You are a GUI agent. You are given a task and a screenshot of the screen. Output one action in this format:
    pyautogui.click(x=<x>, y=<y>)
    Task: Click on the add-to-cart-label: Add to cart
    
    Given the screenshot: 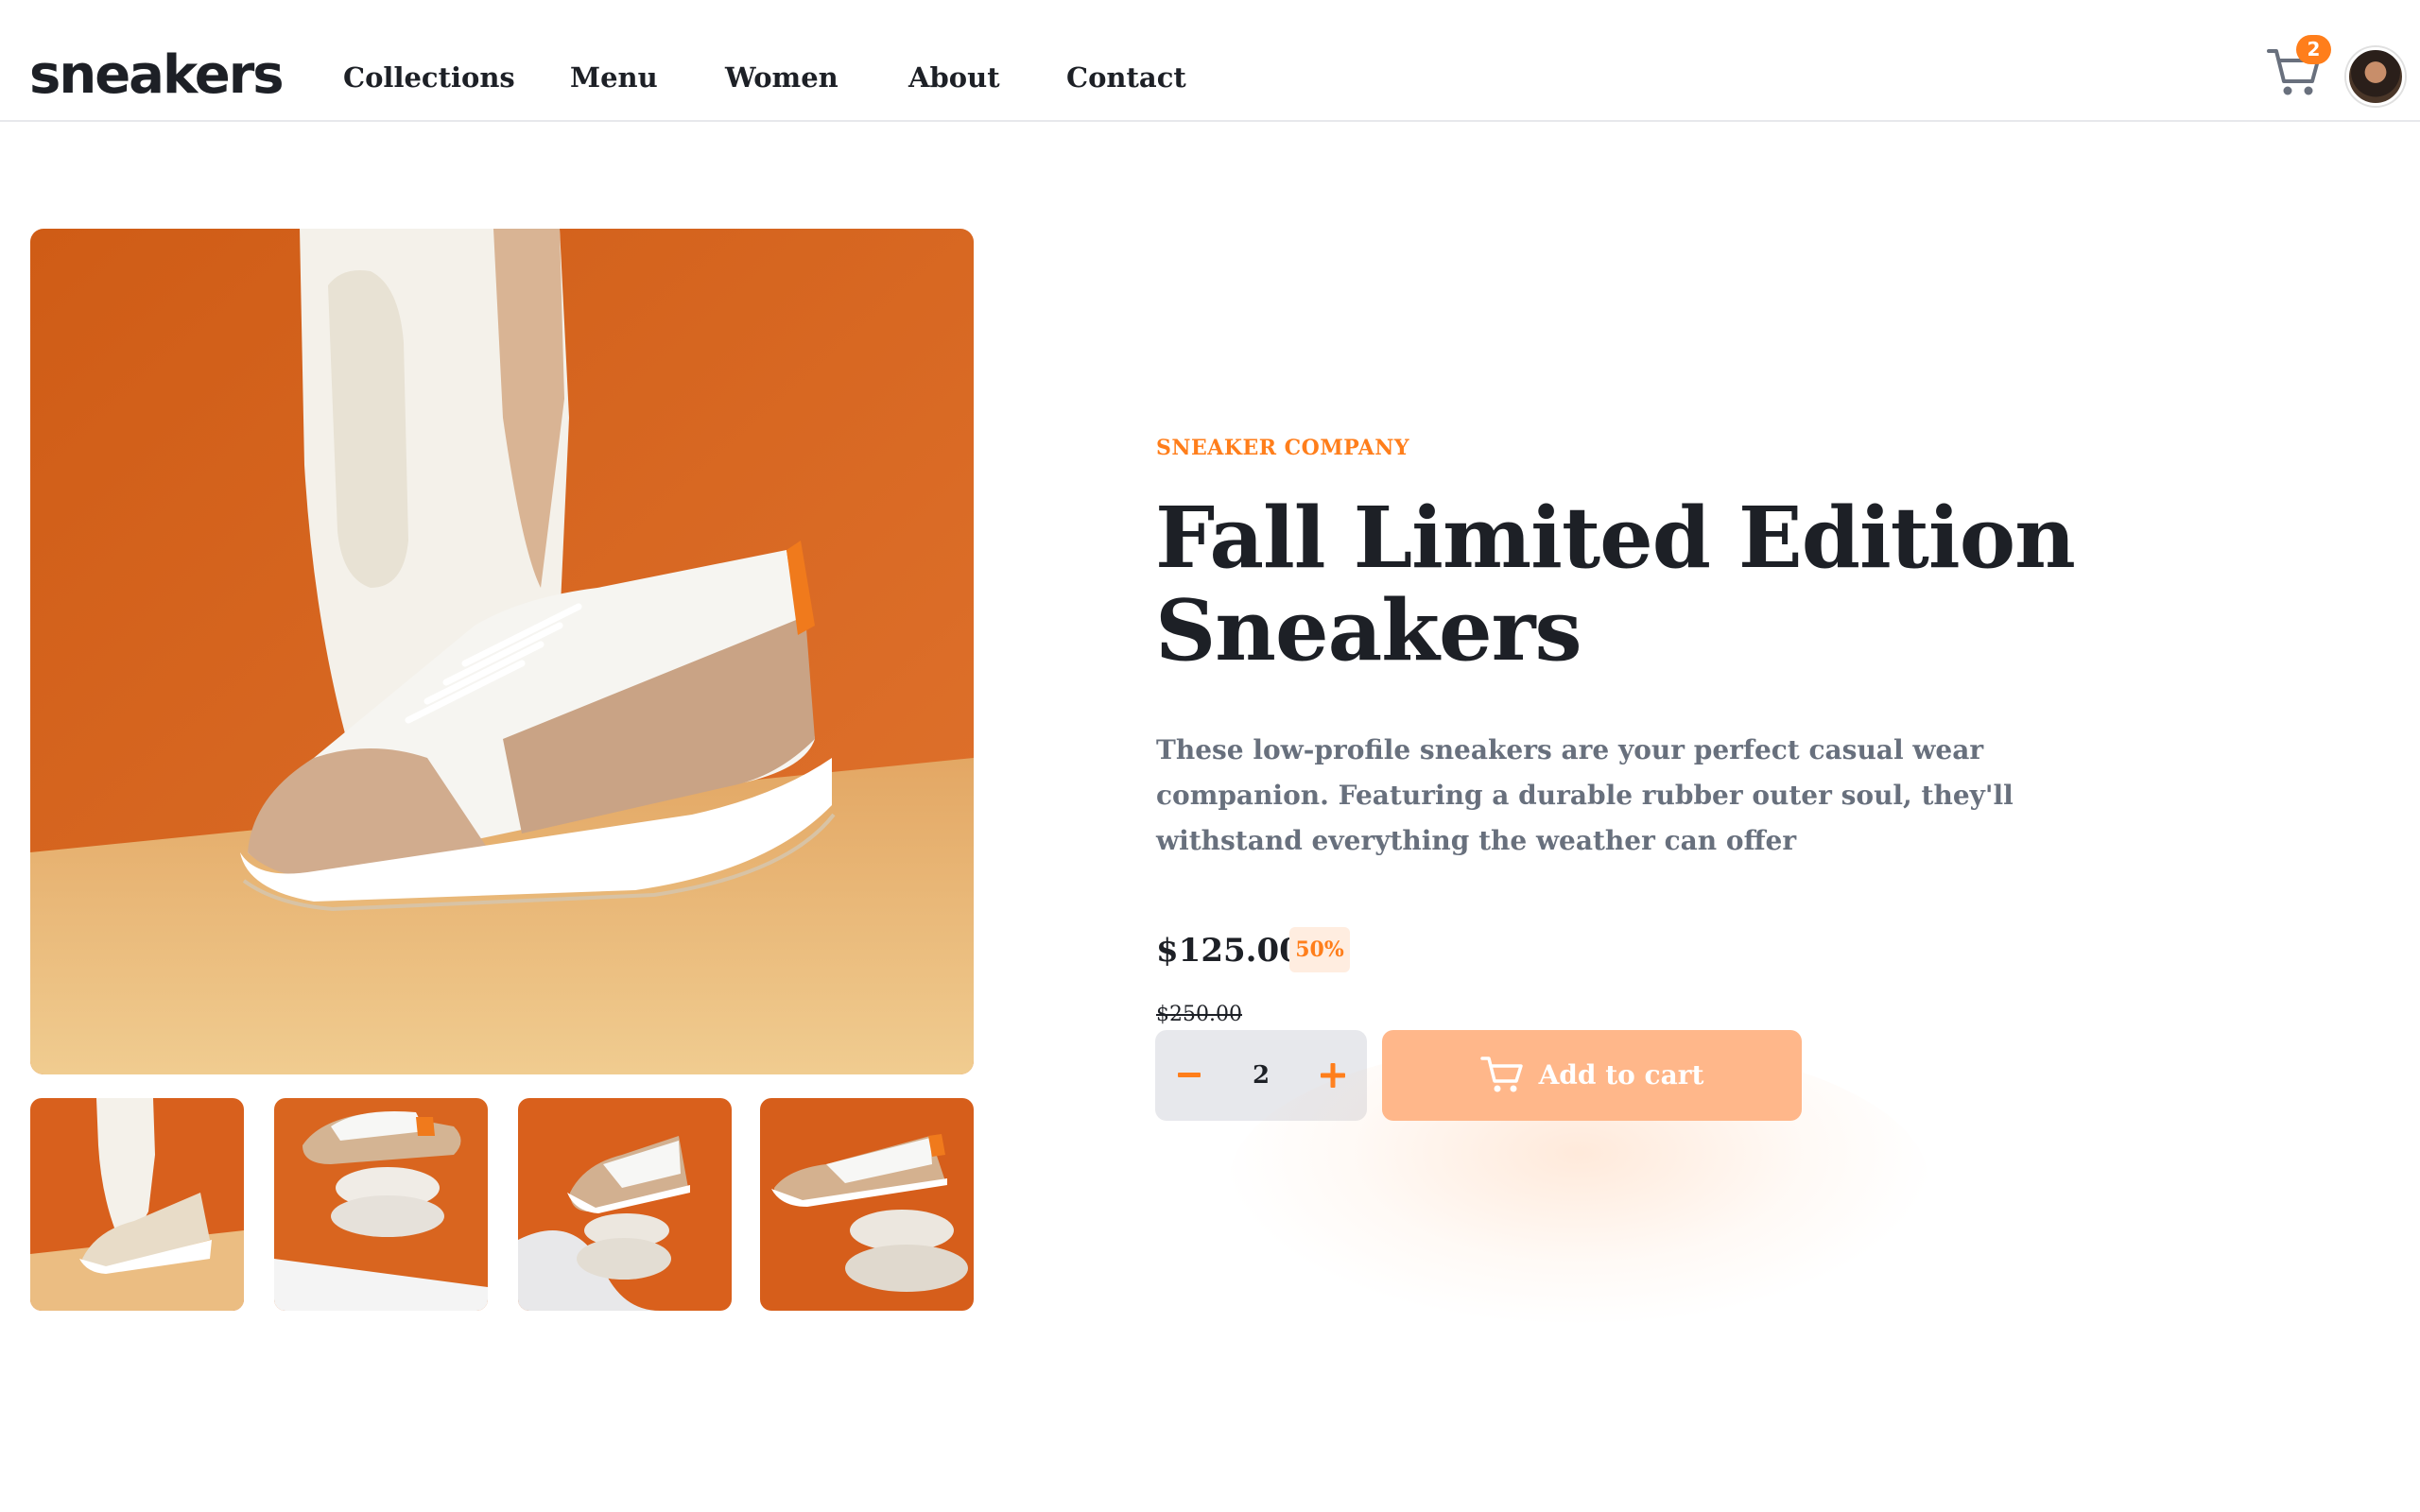 What is the action you would take?
    pyautogui.click(x=1621, y=1075)
    